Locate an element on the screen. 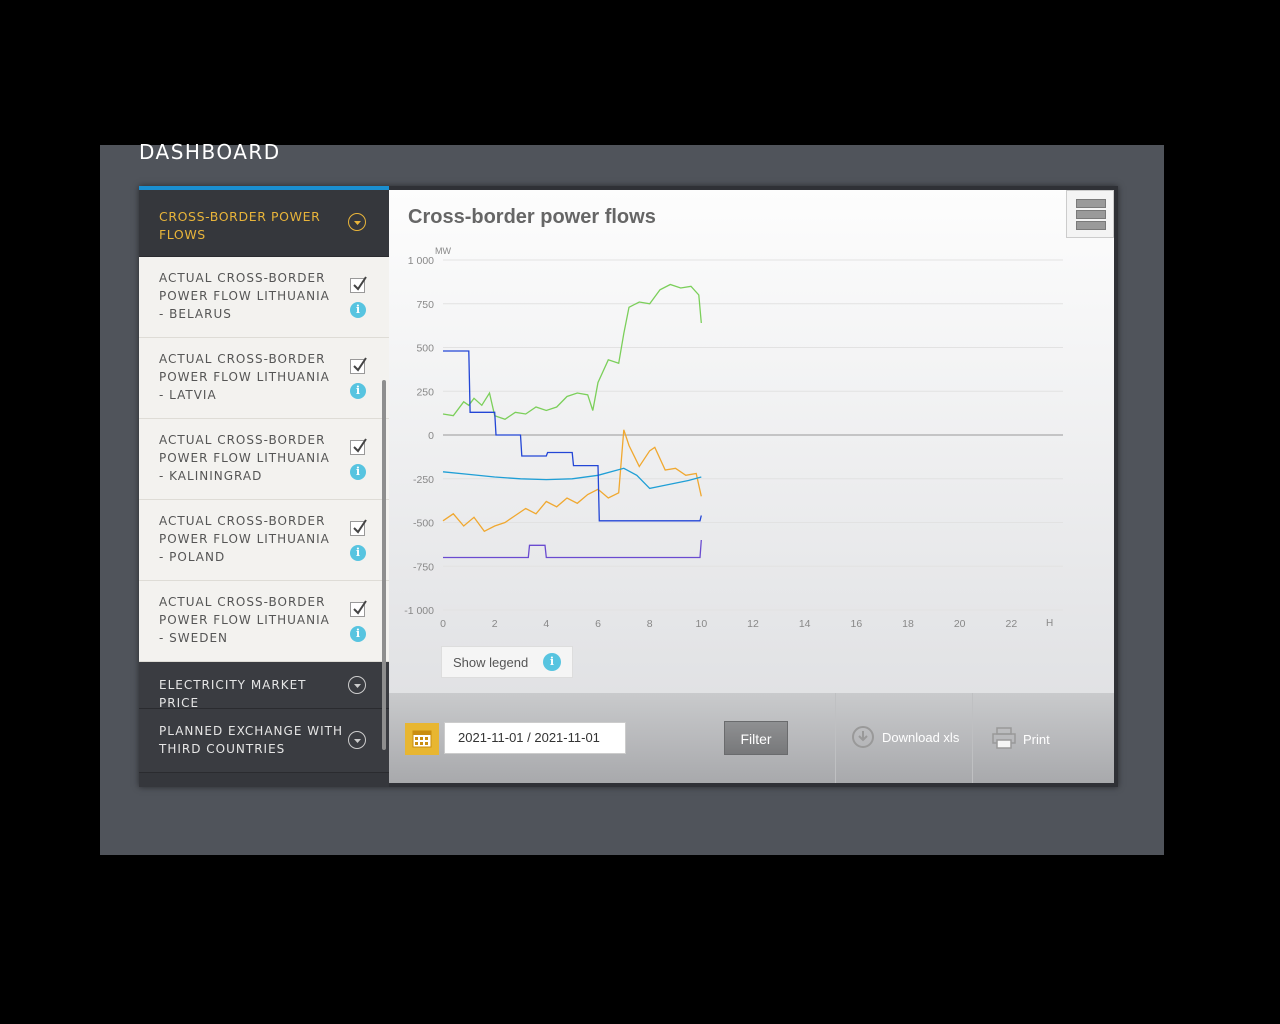 This screenshot has height=1024, width=1280. x-tick-label: 14 is located at coordinates (805, 624).